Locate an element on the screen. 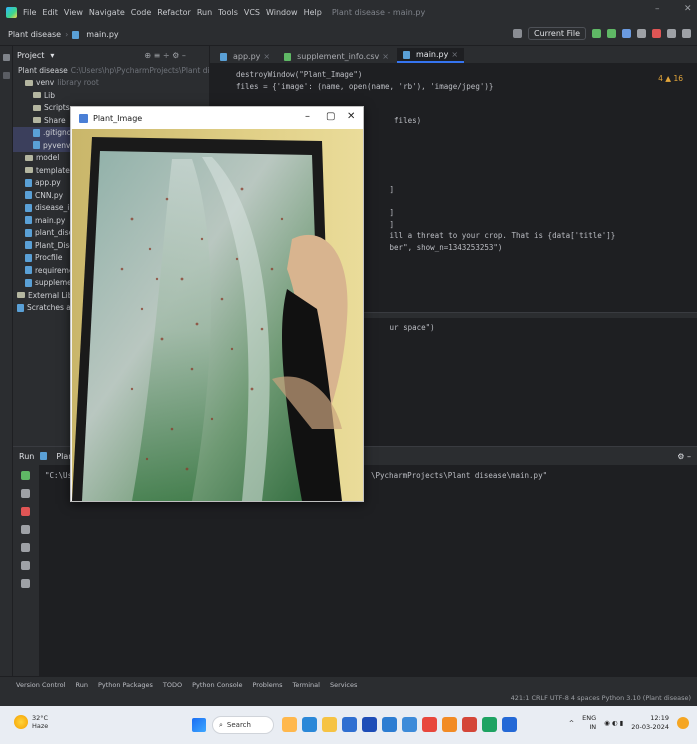 The height and width of the screenshot is (744, 697). tree-item: Lib is located at coordinates (111, 95).